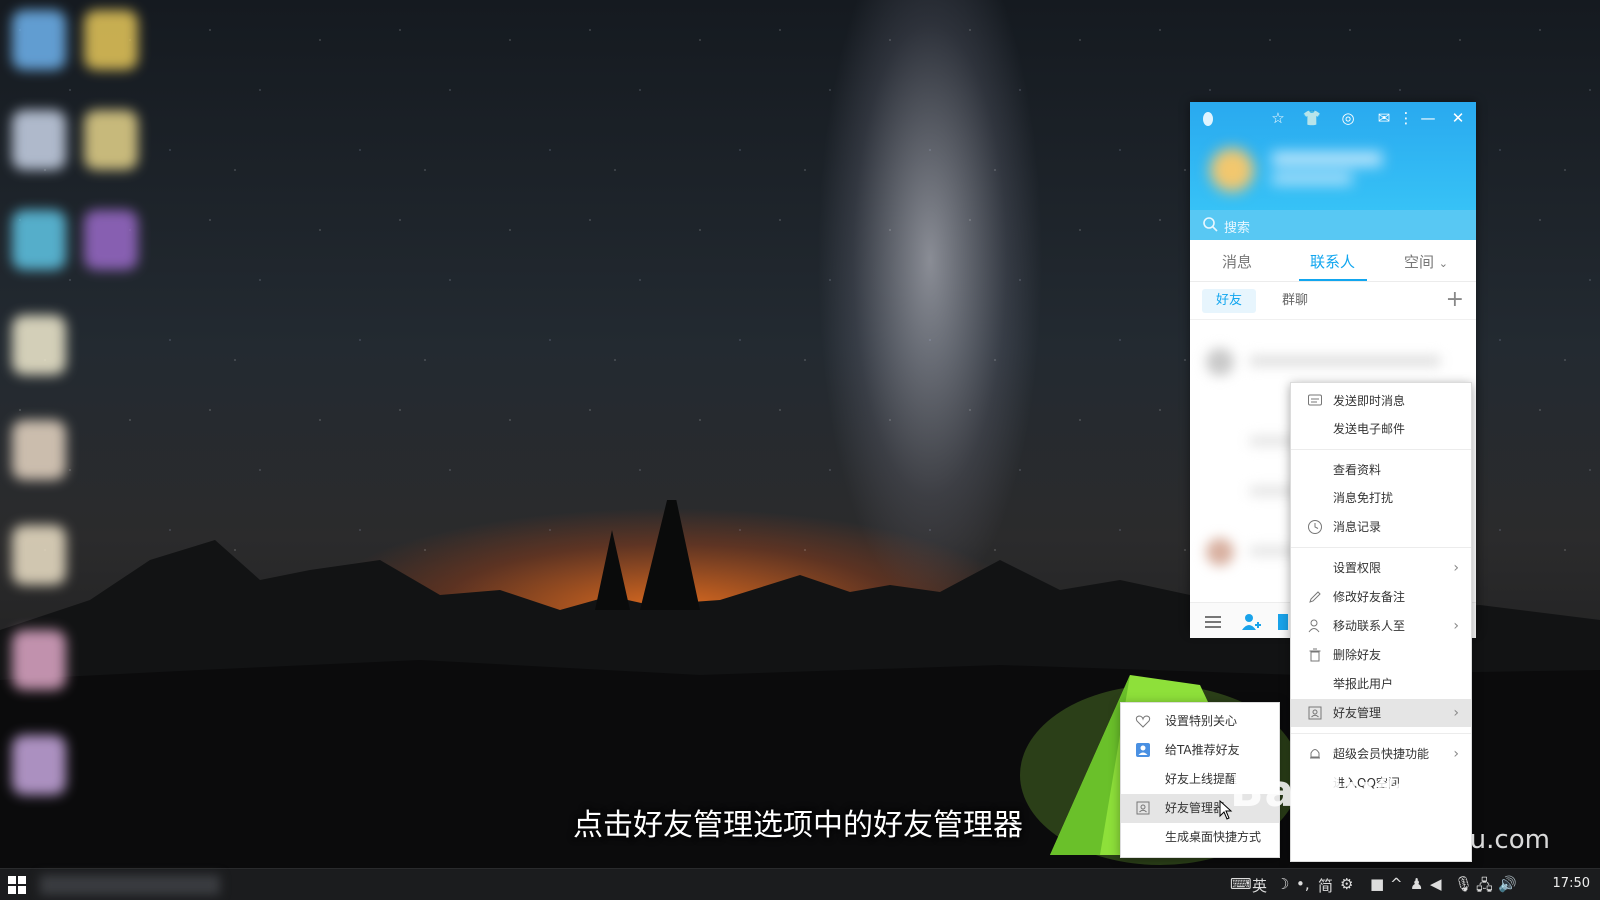 This screenshot has width=1600, height=900. What do you see at coordinates (1346, 884) in the screenshot?
I see `settings-icon: ⚙` at bounding box center [1346, 884].